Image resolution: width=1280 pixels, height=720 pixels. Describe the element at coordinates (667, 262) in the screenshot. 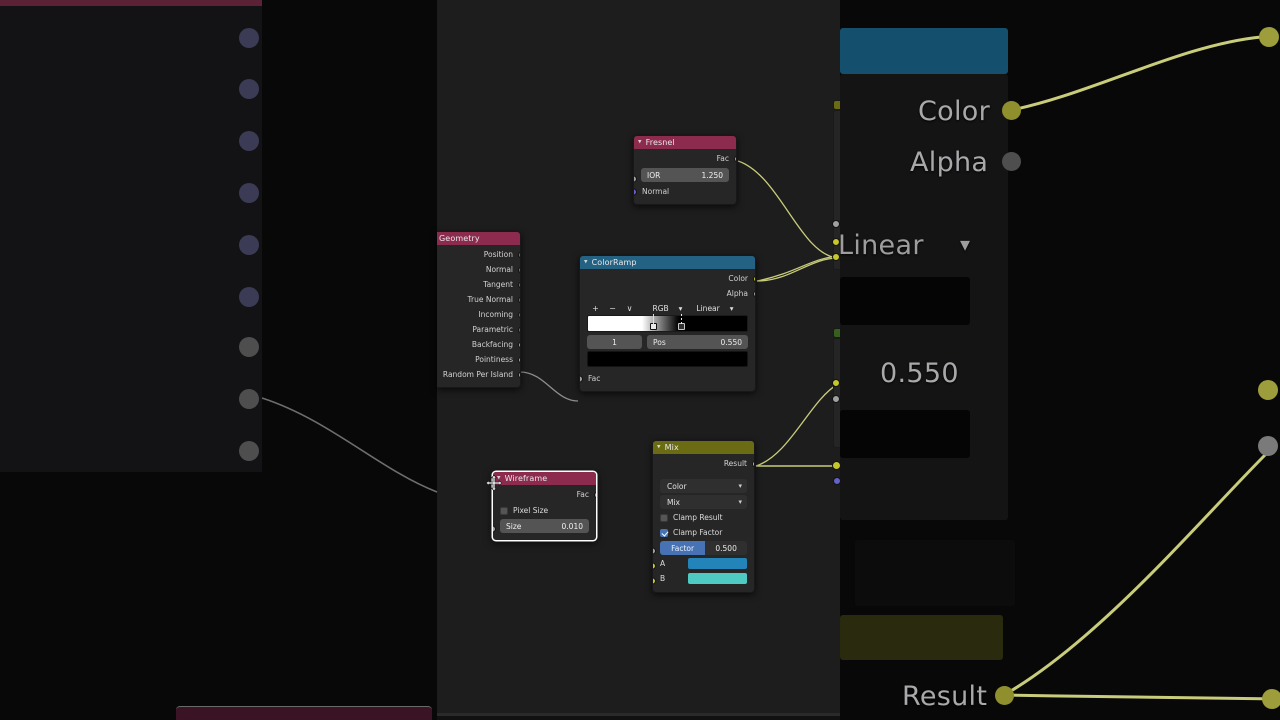

I see `node-colorramp-header: ▾ ColorRamp` at that location.